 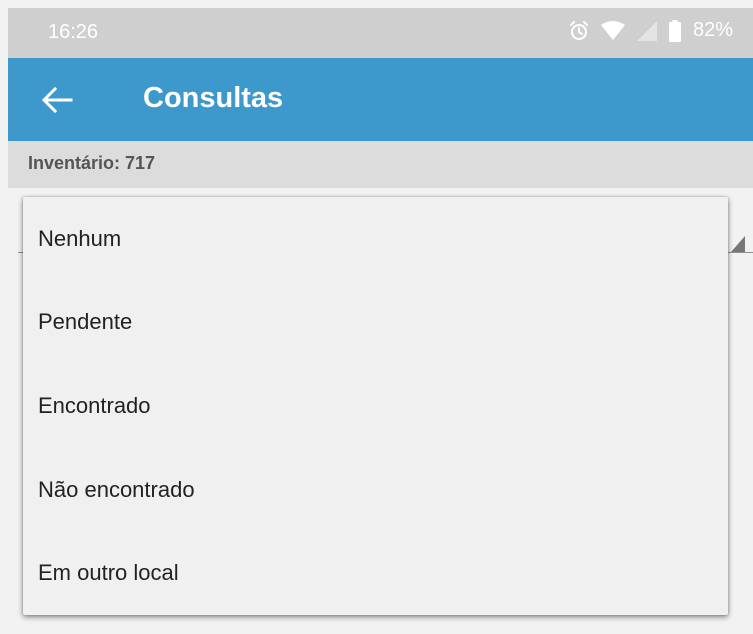 I want to click on inventory-info-bar: Inventário: 717, so click(x=380, y=164).